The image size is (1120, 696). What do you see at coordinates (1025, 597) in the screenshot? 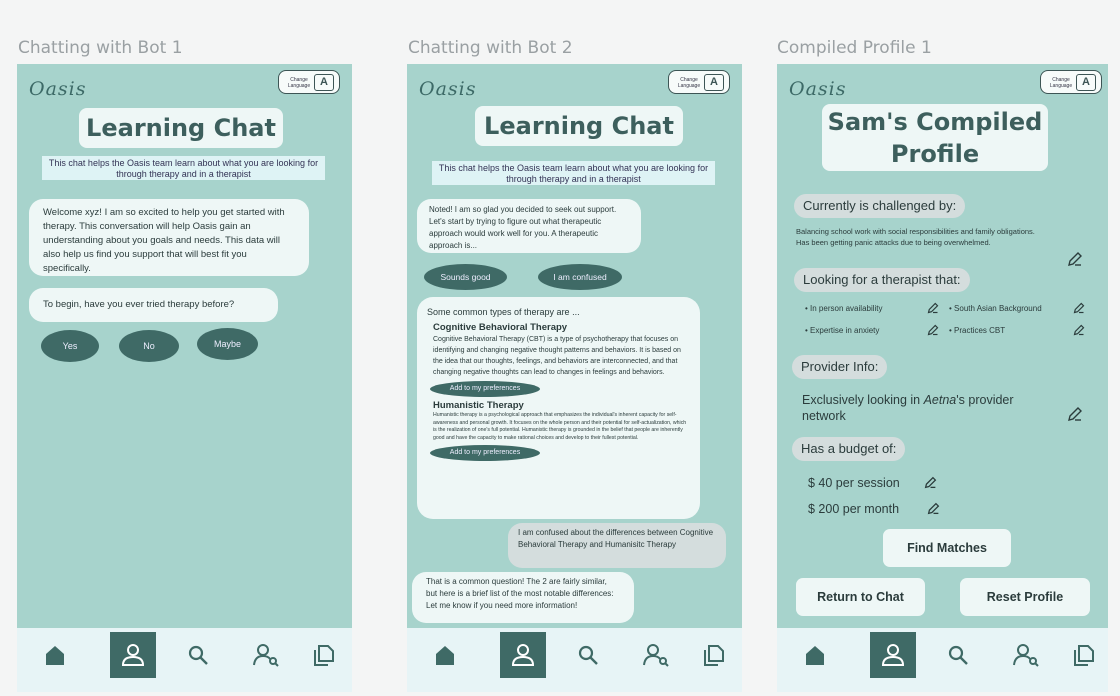
I see `reset-profile-button: Reset Profile` at bounding box center [1025, 597].